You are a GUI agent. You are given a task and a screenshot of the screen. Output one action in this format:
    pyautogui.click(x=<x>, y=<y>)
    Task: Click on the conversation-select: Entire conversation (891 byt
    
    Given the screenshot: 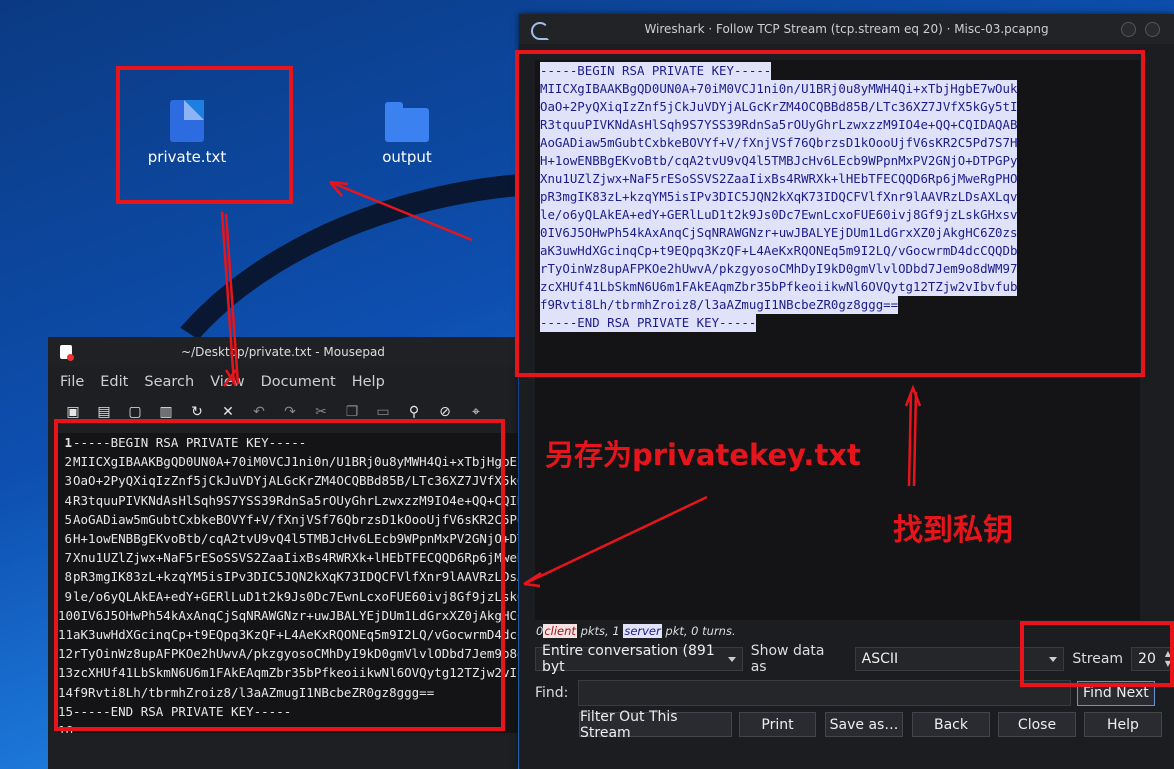 What is the action you would take?
    pyautogui.click(x=639, y=659)
    